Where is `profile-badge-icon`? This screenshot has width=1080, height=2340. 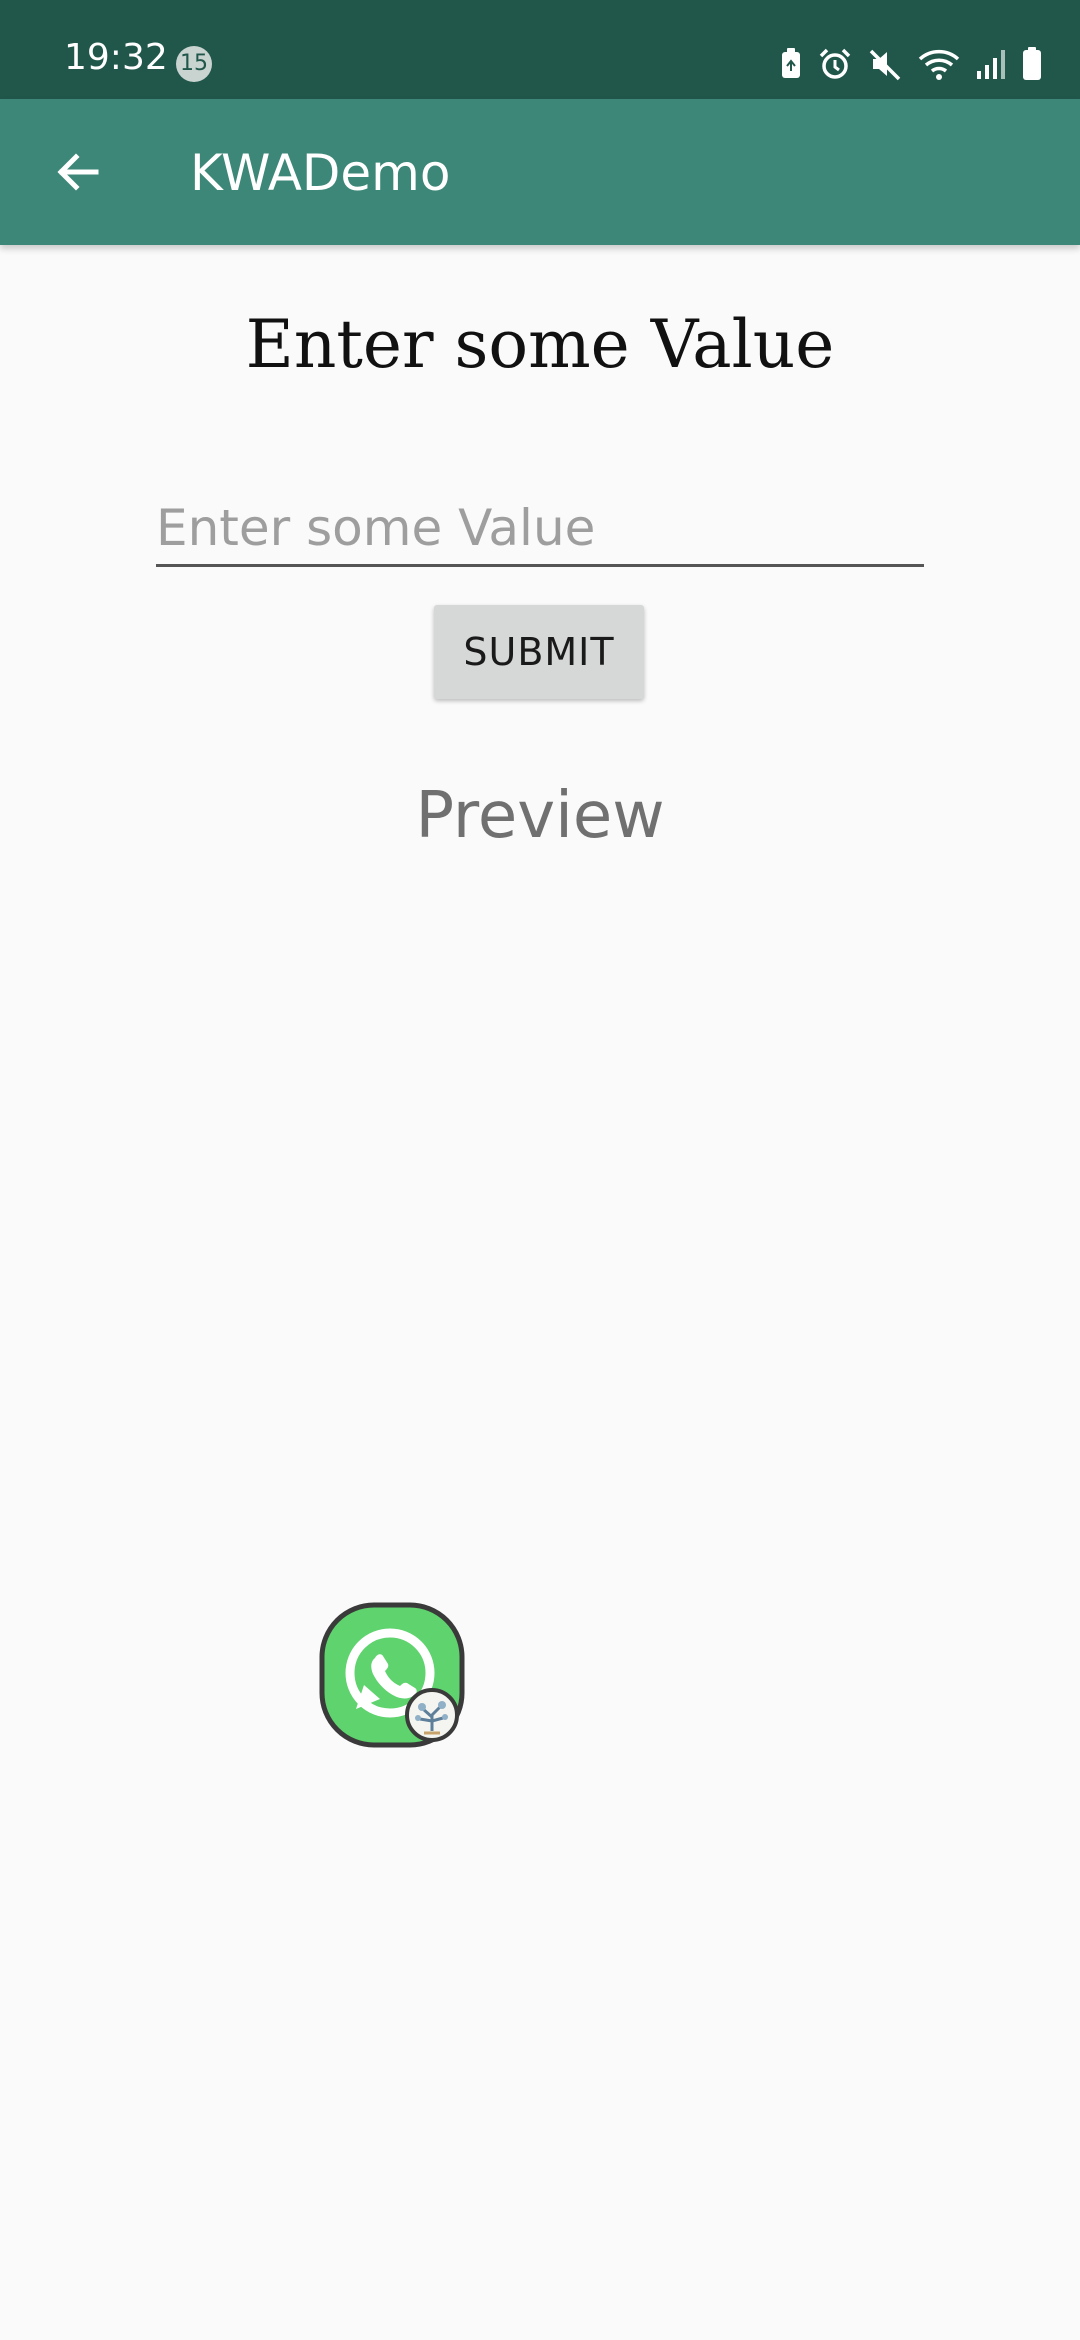 profile-badge-icon is located at coordinates (432, 1715).